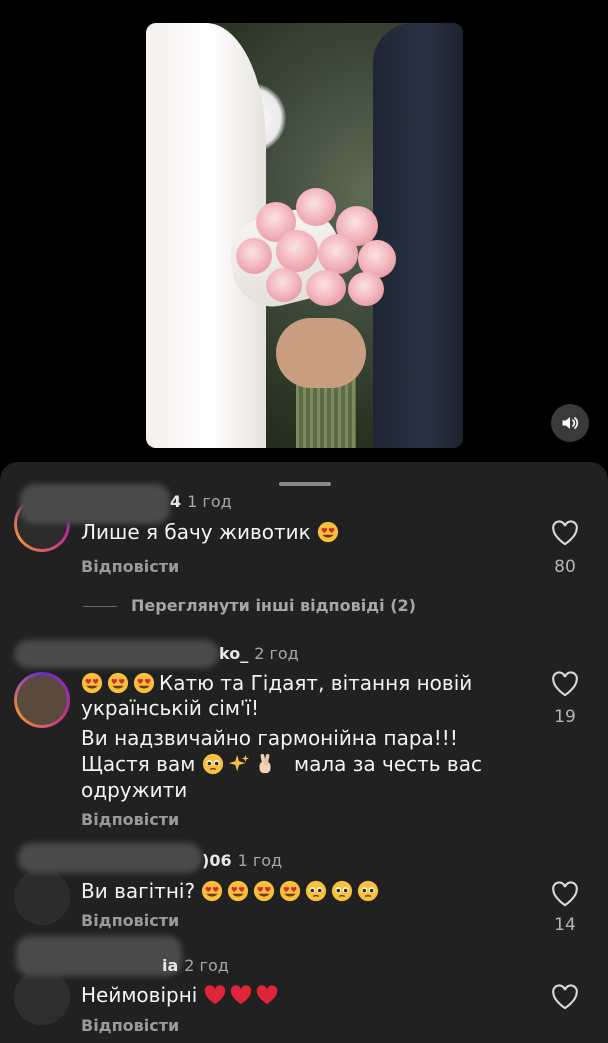  I want to click on username: 4, so click(175, 501).